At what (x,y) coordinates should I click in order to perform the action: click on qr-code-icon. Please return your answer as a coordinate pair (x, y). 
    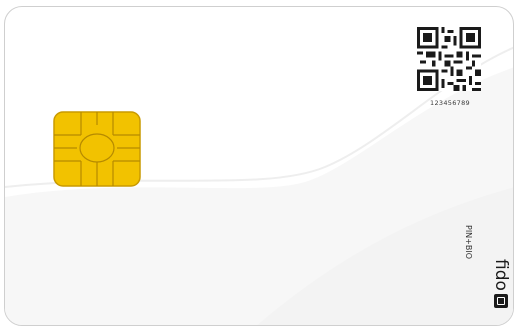
    Looking at the image, I should click on (449, 59).